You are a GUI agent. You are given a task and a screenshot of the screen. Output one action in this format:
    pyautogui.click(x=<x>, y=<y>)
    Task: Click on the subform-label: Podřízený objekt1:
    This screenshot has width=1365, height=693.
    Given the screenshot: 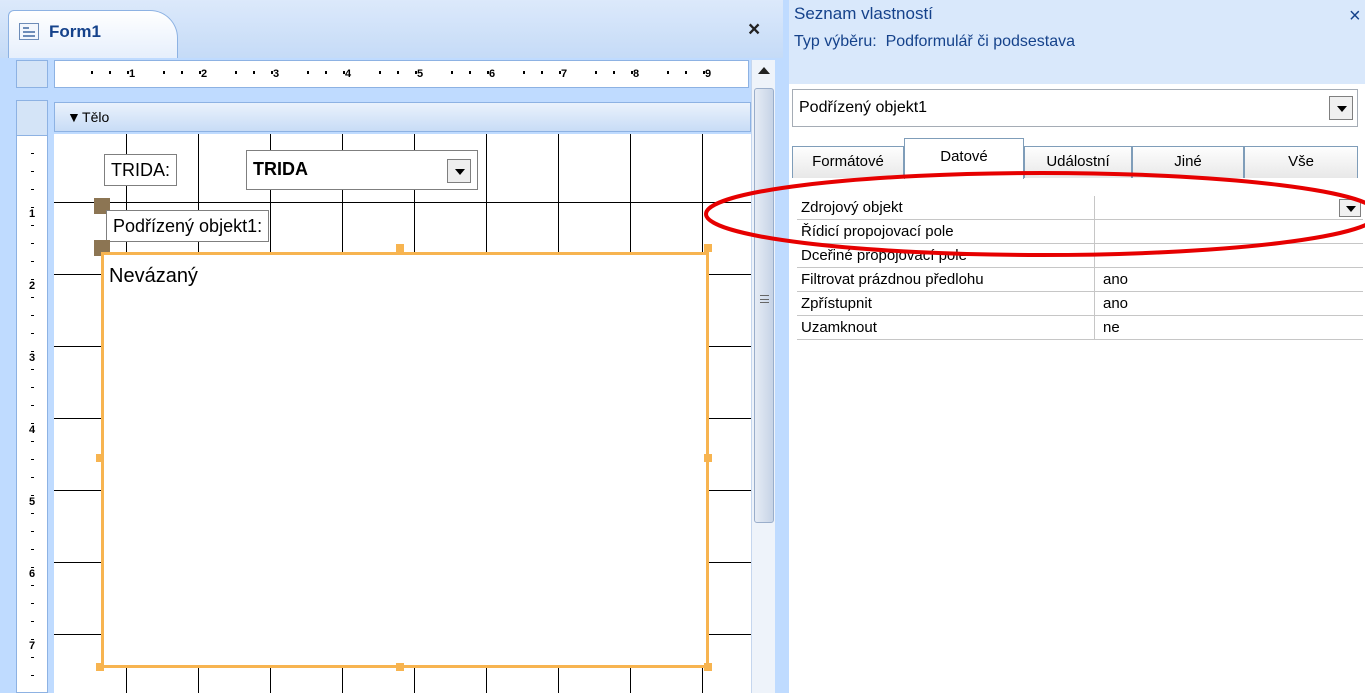 What is the action you would take?
    pyautogui.click(x=188, y=226)
    